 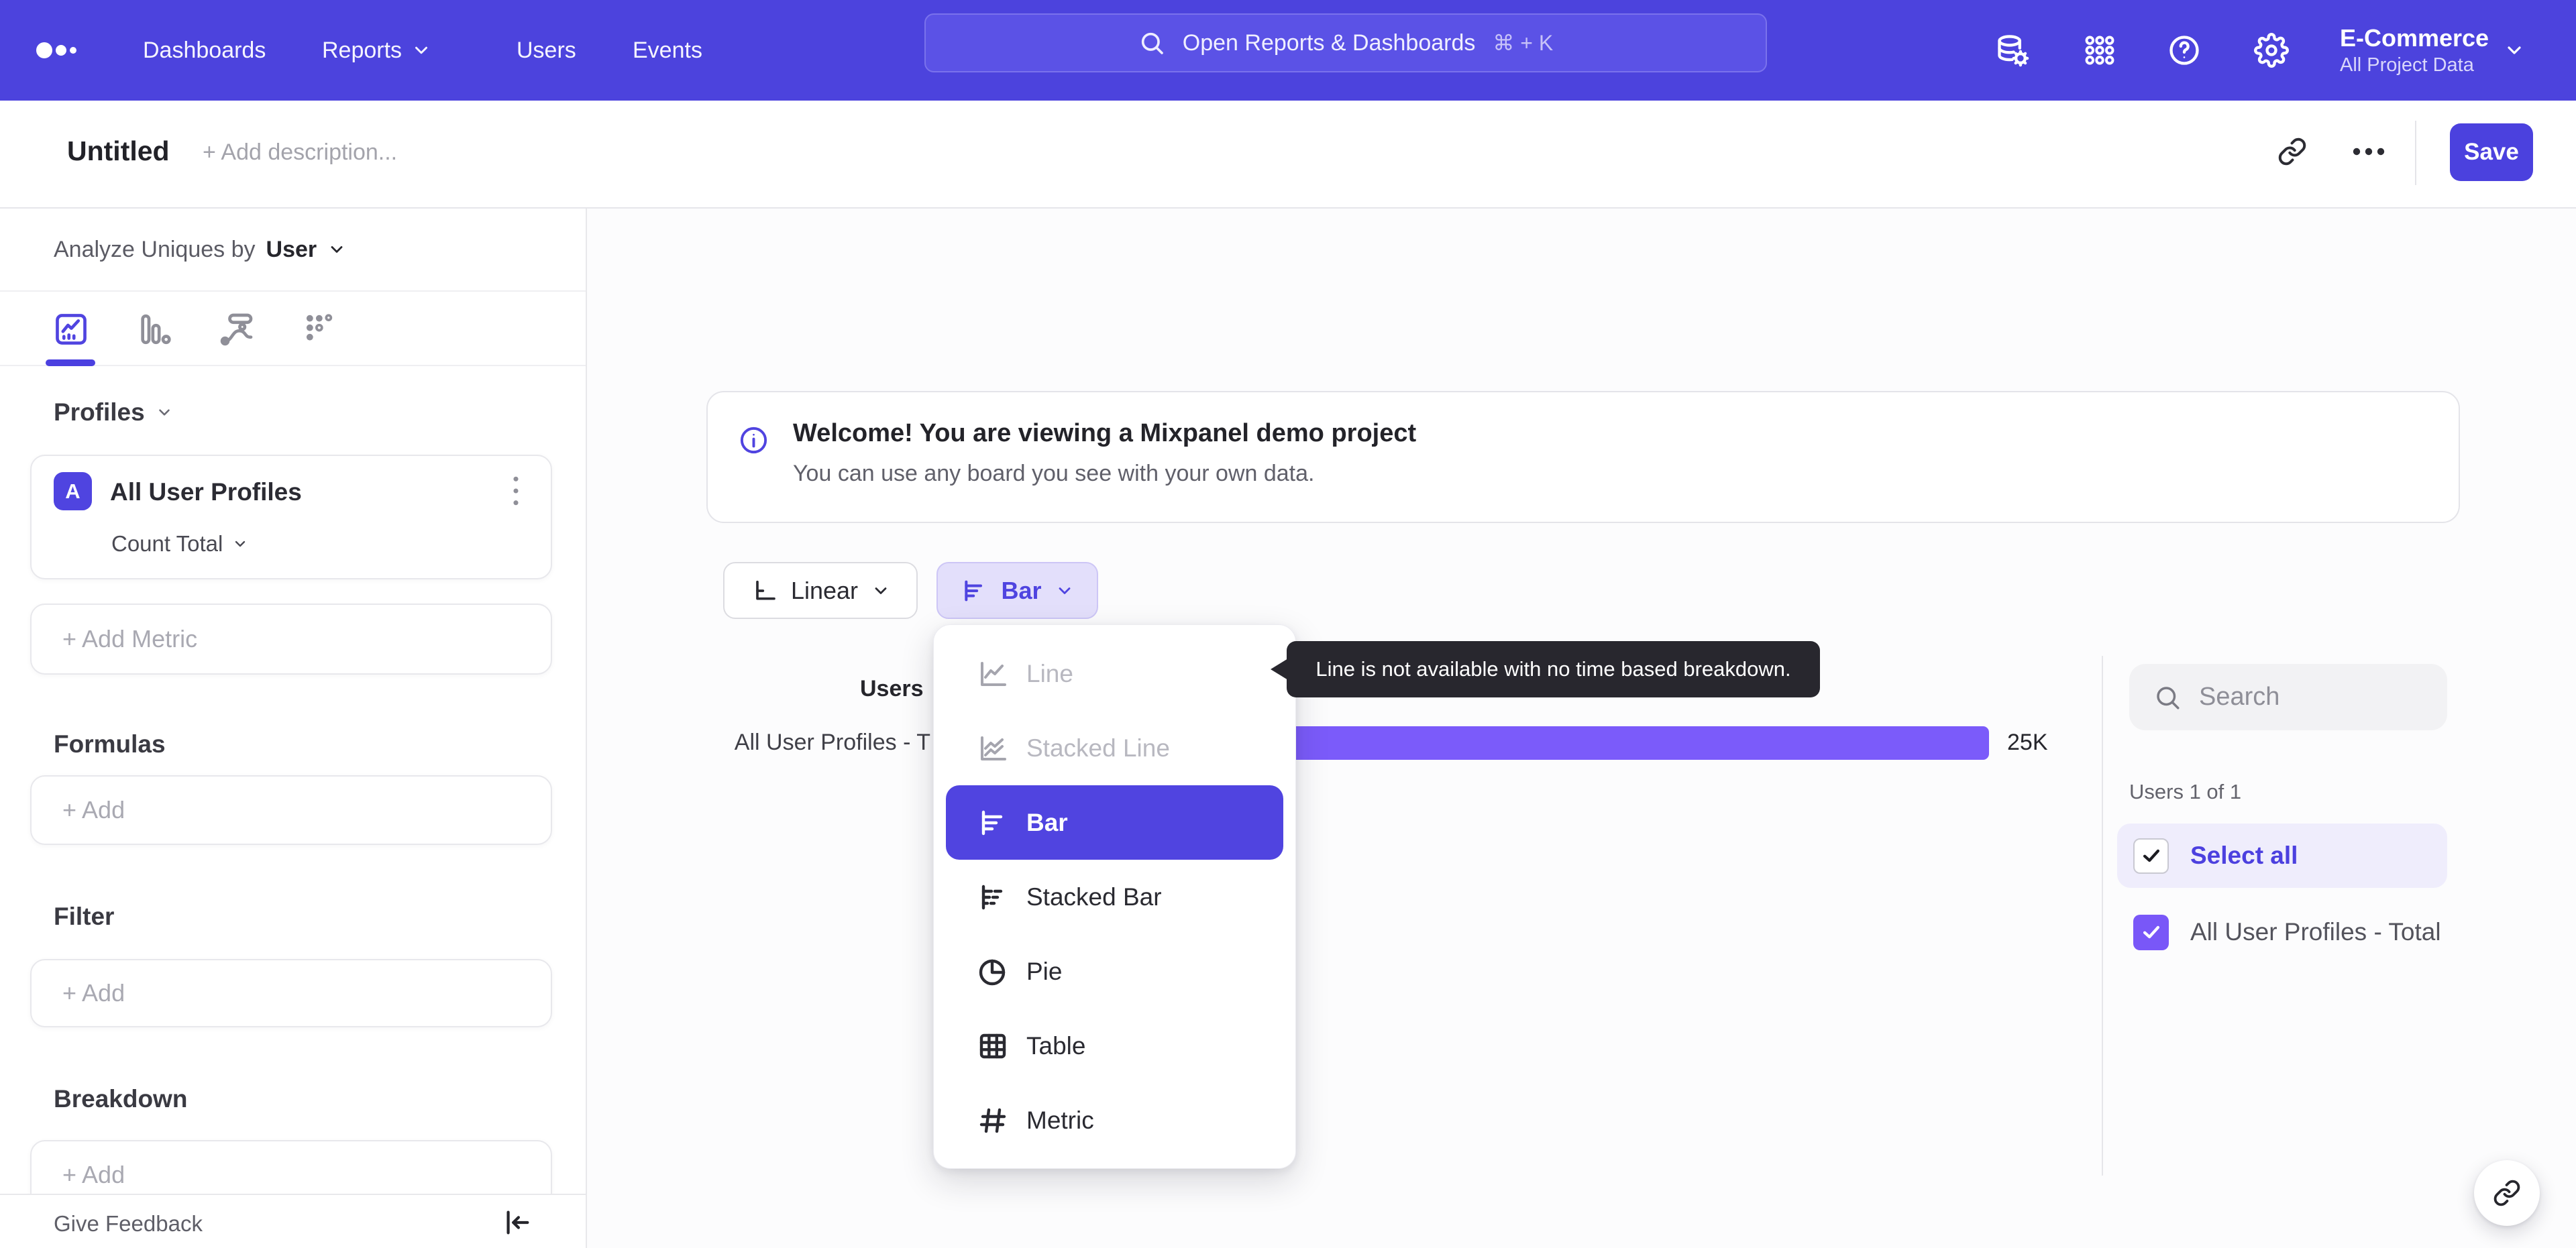 What do you see at coordinates (2027, 742) in the screenshot?
I see `chart-bar-value: 25K` at bounding box center [2027, 742].